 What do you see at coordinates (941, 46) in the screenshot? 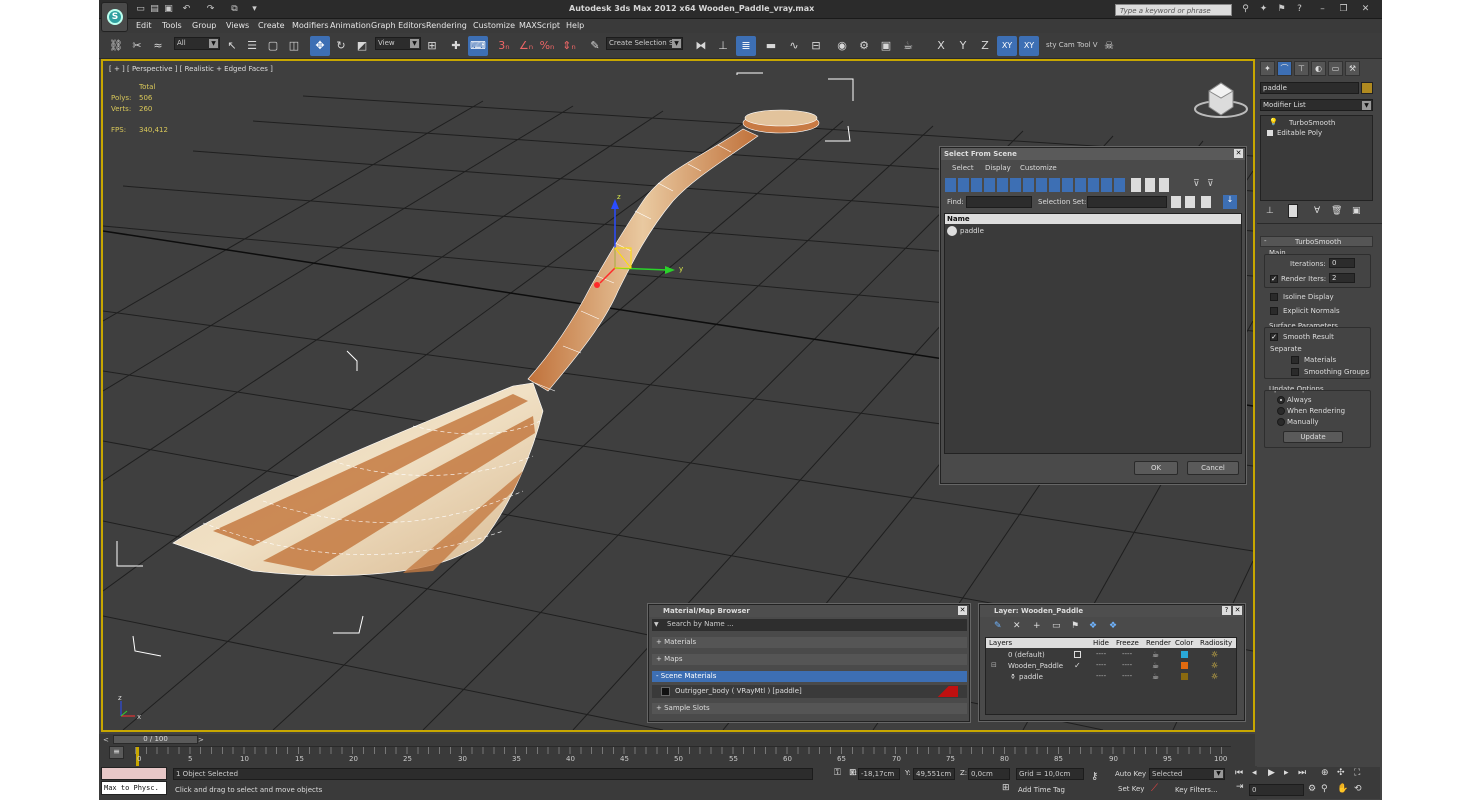
I see `axis-x-button: X` at bounding box center [941, 46].